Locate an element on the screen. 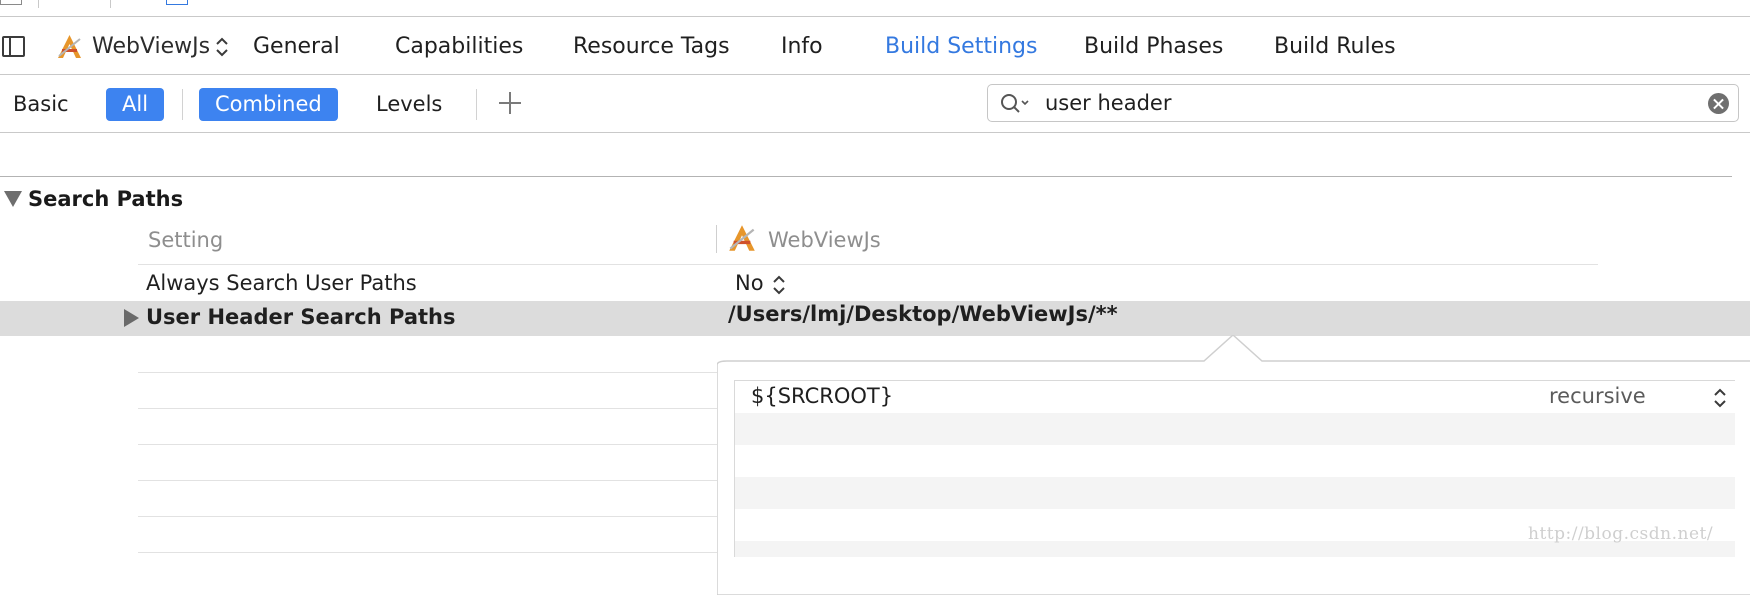  tab-general: General is located at coordinates (296, 46).